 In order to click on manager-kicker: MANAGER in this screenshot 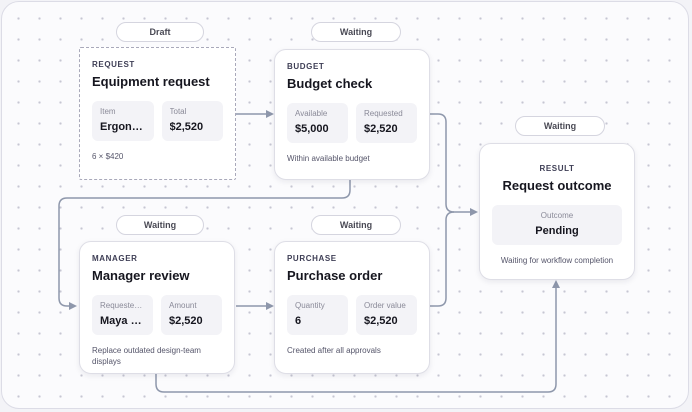, I will do `click(115, 258)`.